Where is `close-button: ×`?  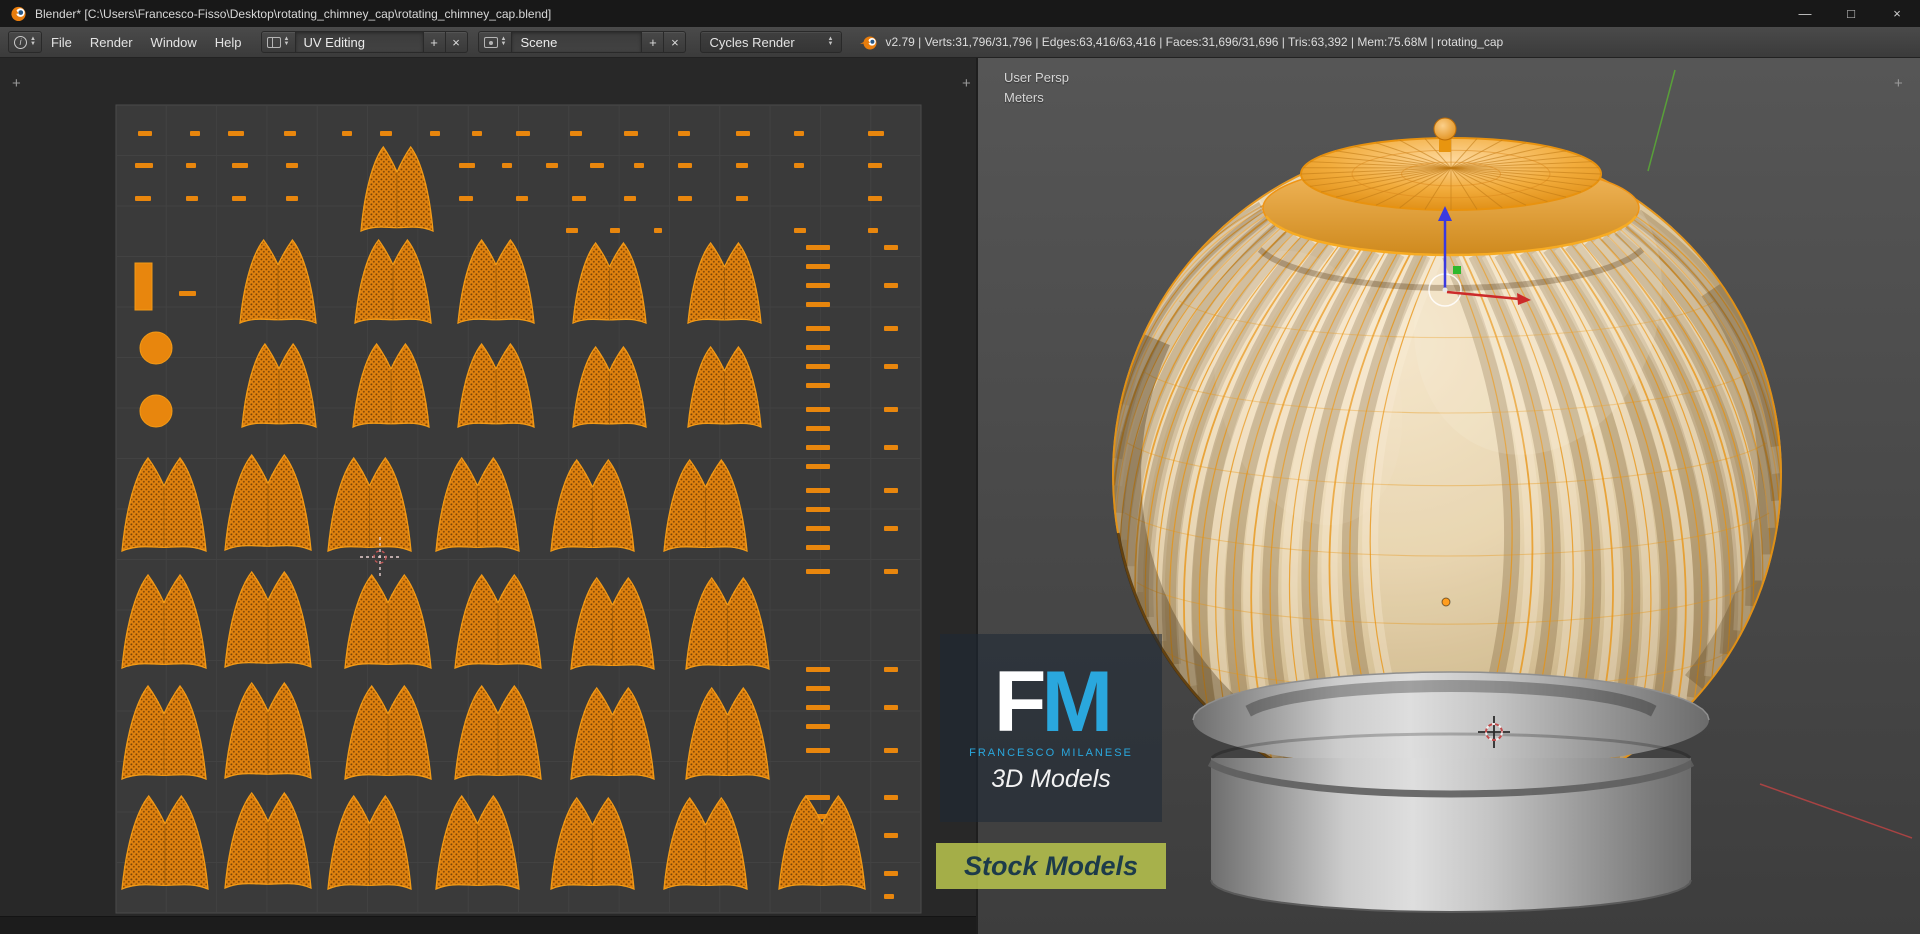 close-button: × is located at coordinates (1897, 13).